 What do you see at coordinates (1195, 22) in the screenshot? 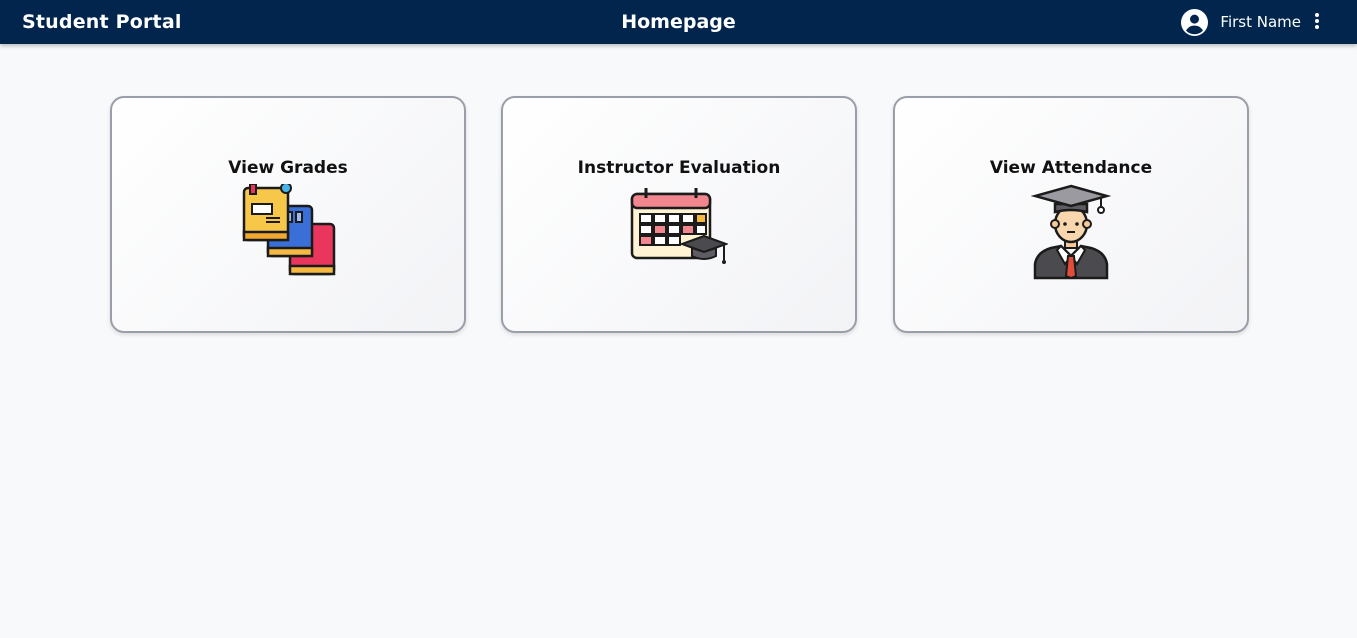
I see `account-circle-icon` at bounding box center [1195, 22].